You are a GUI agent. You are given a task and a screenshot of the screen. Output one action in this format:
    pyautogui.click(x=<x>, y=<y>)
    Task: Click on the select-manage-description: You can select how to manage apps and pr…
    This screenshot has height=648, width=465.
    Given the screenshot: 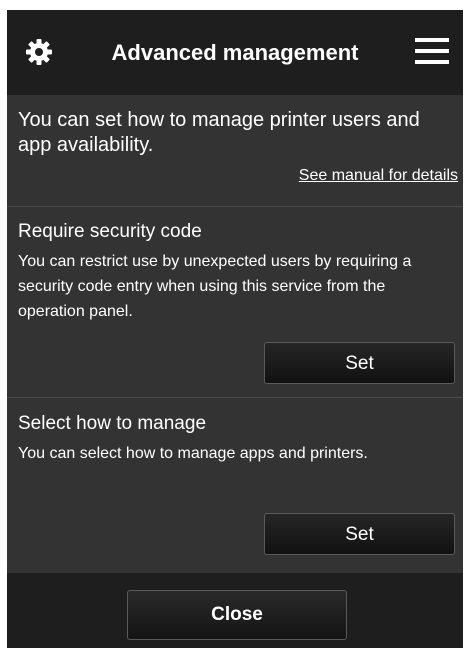 What is the action you would take?
    pyautogui.click(x=193, y=453)
    